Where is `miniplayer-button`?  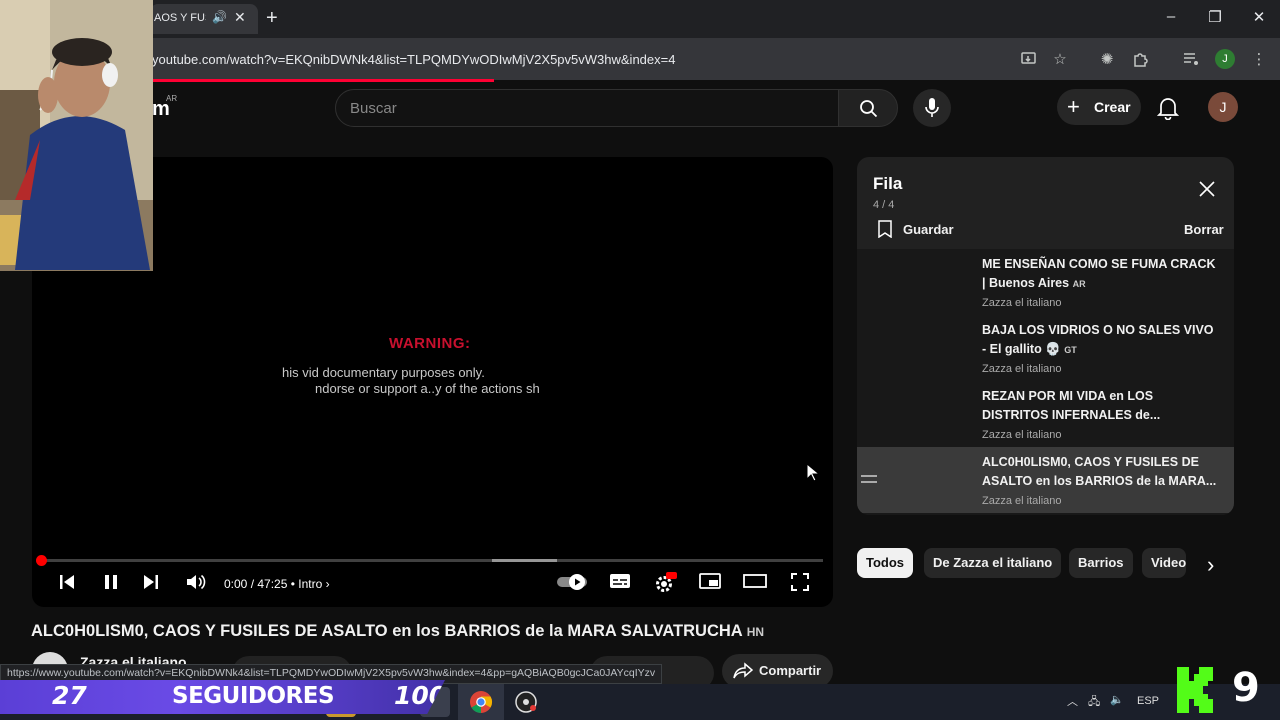 miniplayer-button is located at coordinates (710, 584).